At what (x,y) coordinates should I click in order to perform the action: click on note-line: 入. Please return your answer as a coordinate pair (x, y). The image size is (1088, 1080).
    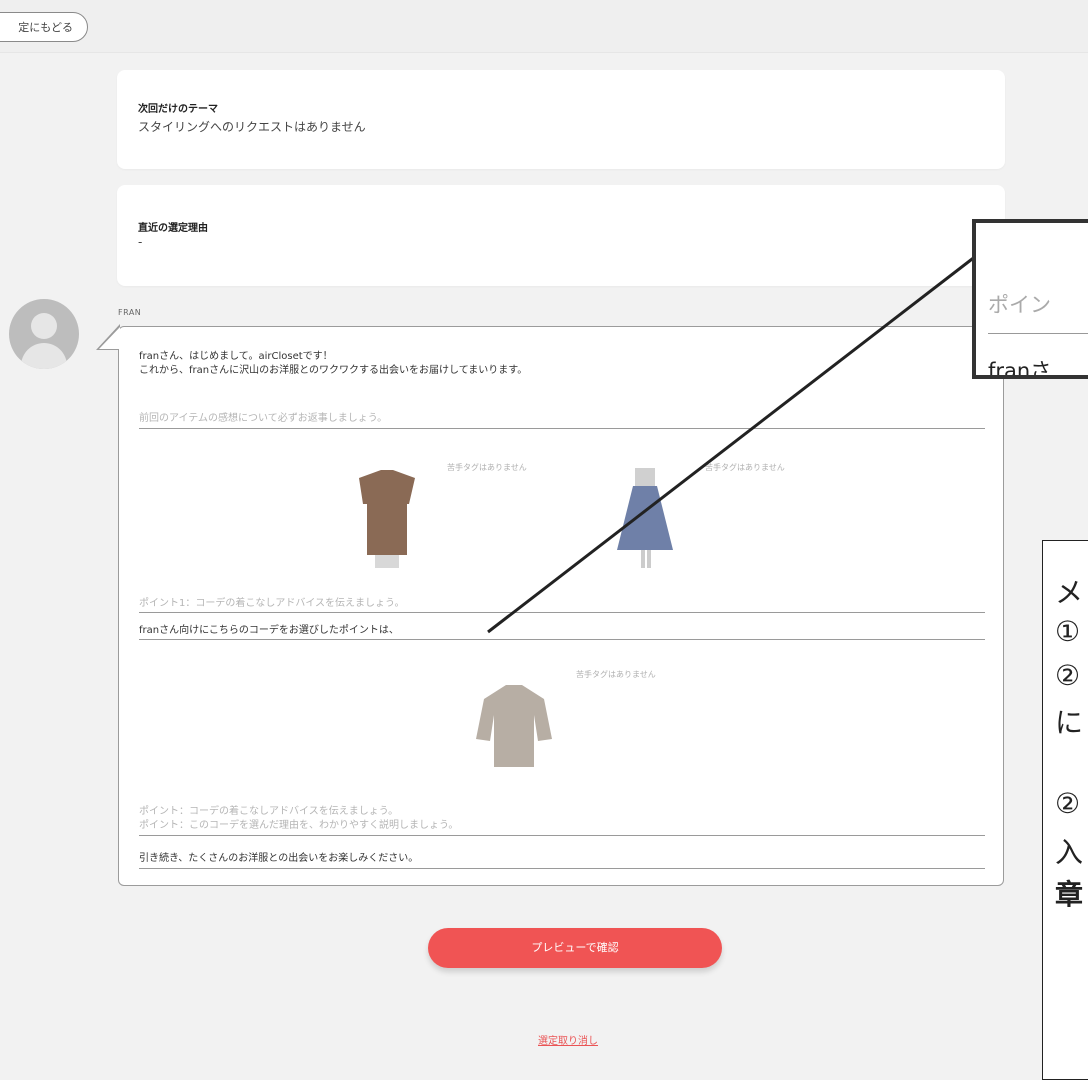
    Looking at the image, I should click on (1069, 852).